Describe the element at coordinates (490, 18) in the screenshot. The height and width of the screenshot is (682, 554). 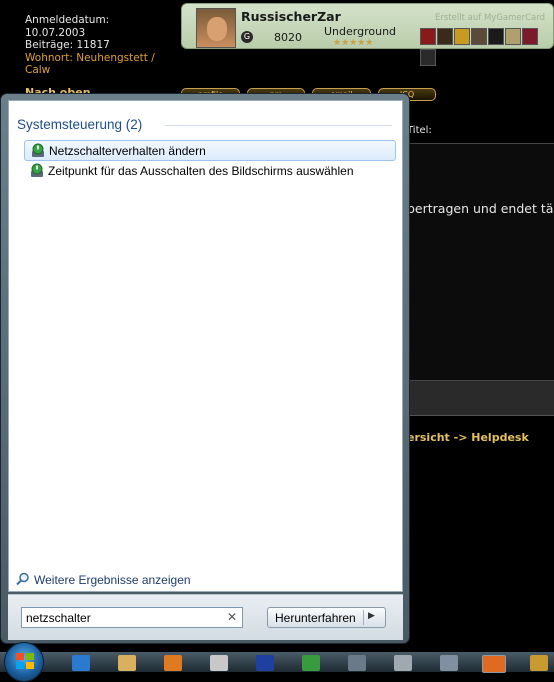
I see `gamercard-credit: Erstellt auf MyGamerCard` at that location.